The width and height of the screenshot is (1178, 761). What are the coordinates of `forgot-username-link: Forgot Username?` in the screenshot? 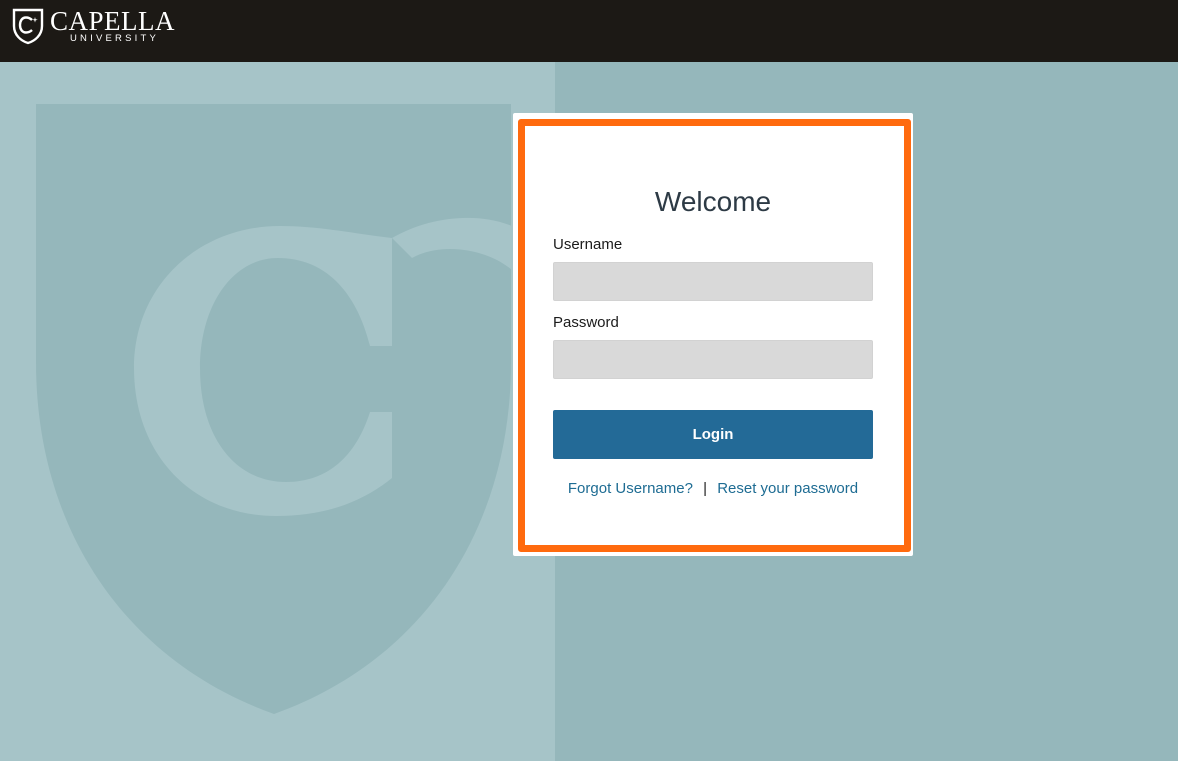 It's located at (630, 488).